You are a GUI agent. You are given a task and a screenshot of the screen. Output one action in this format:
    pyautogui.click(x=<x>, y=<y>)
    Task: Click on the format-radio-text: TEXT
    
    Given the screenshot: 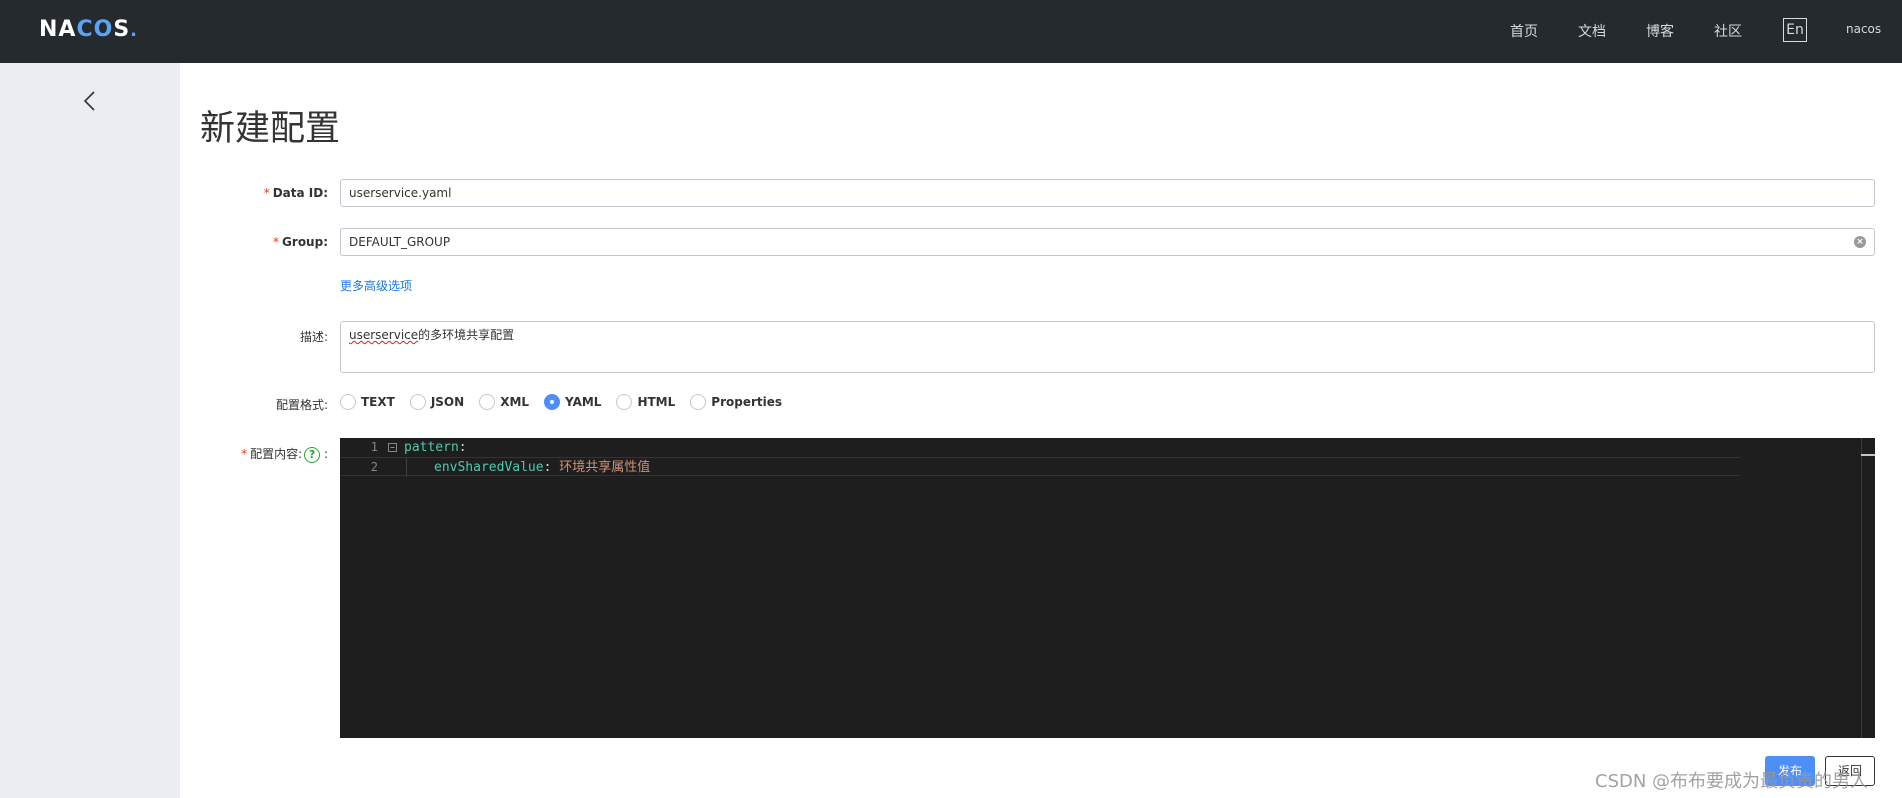 What is the action you would take?
    pyautogui.click(x=367, y=402)
    